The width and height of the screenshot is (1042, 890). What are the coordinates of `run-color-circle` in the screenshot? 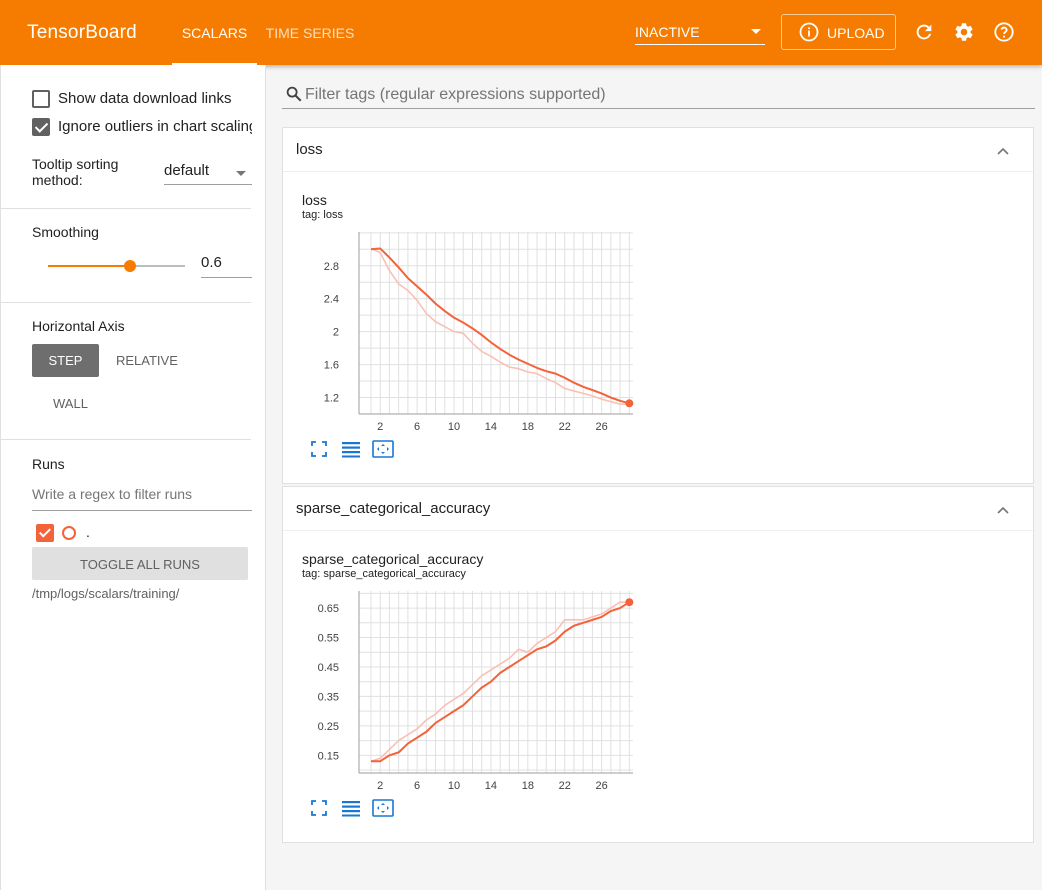 It's located at (69, 533).